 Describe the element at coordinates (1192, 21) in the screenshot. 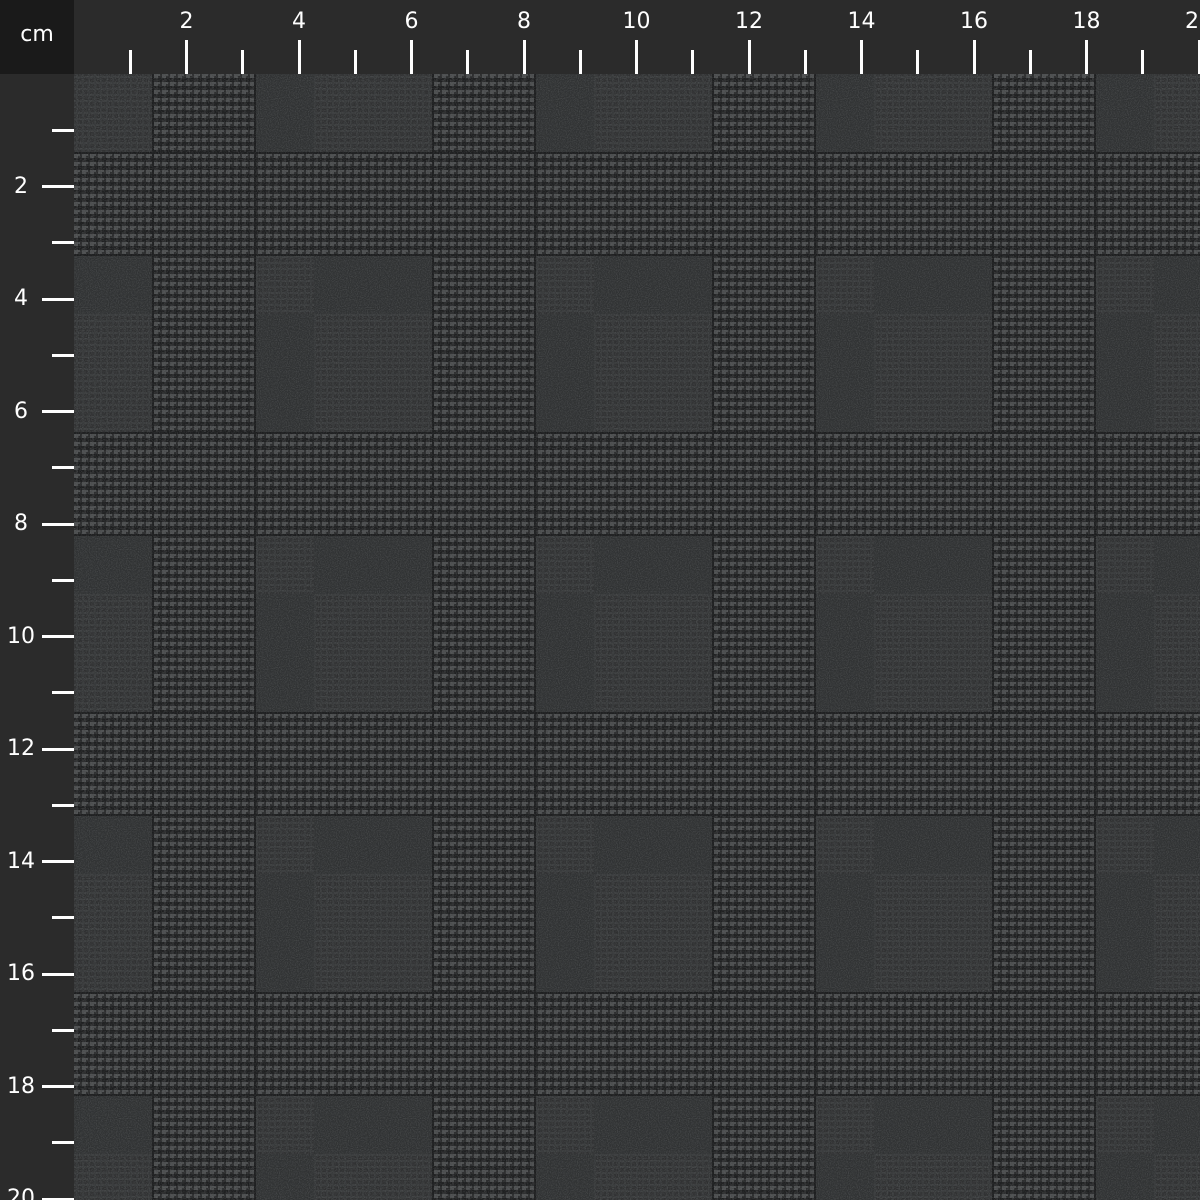

I see `ruler-top-label: 20` at that location.